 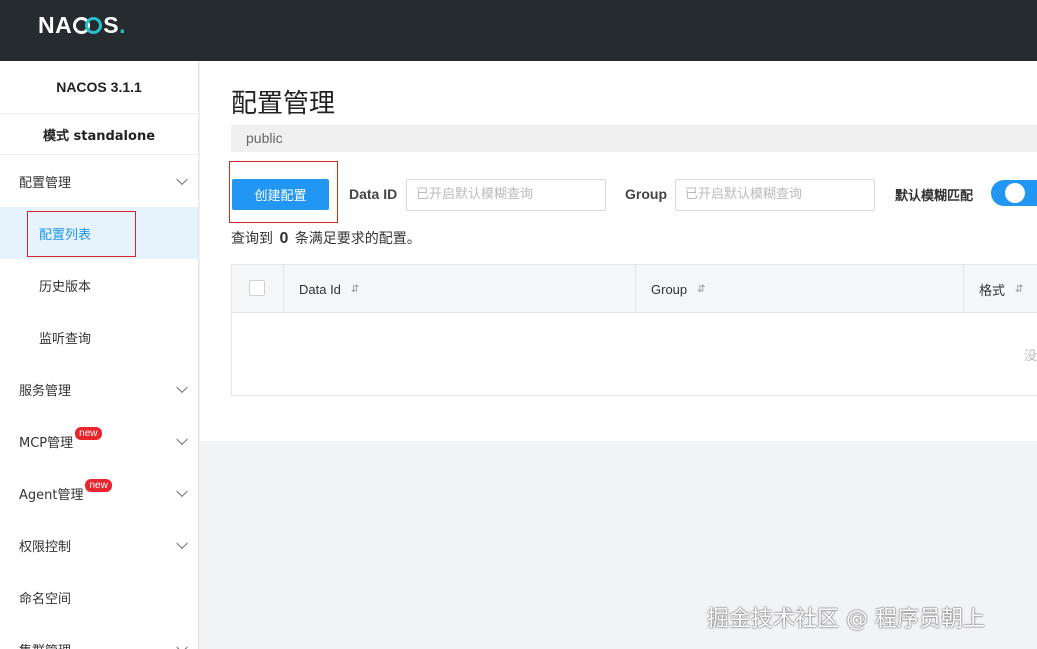 I want to click on menu-config-management: 配置管理, so click(x=99, y=181).